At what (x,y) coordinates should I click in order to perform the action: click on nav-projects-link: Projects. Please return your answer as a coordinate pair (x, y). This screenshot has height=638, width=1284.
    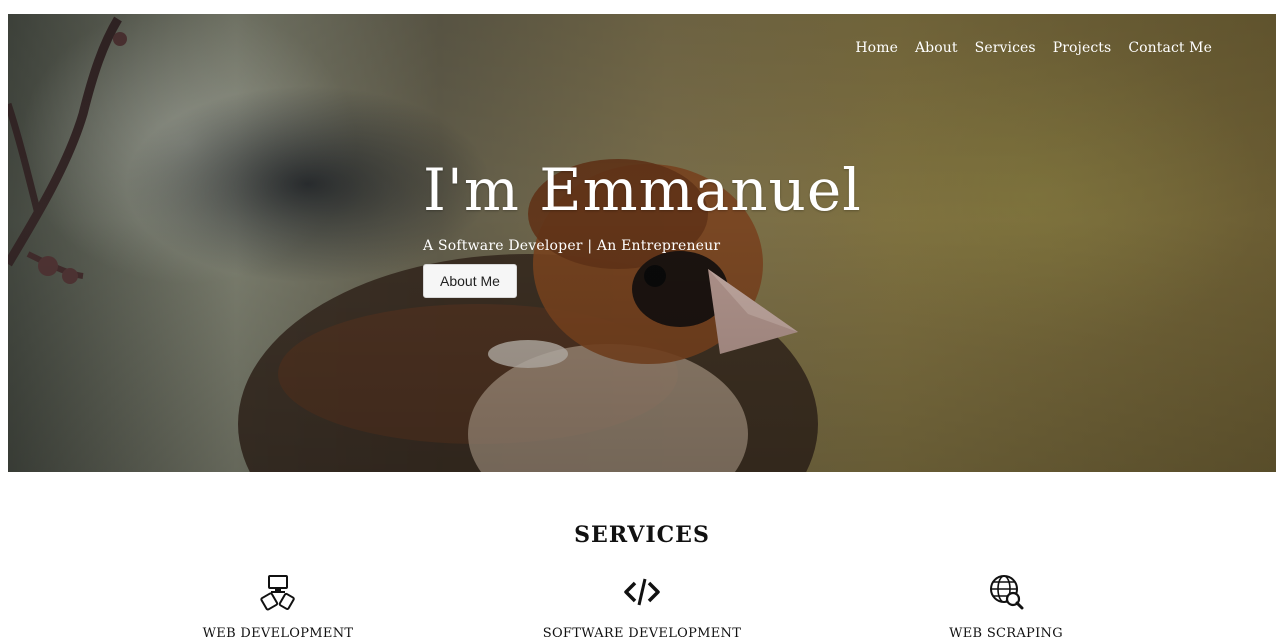
    Looking at the image, I should click on (1082, 48).